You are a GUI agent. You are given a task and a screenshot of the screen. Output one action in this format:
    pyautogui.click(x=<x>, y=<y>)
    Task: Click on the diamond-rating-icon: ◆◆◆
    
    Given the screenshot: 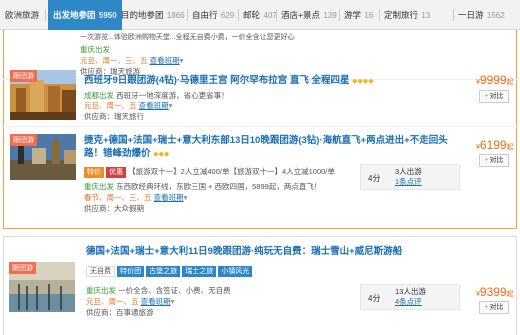 What is the action you would take?
    pyautogui.click(x=161, y=154)
    